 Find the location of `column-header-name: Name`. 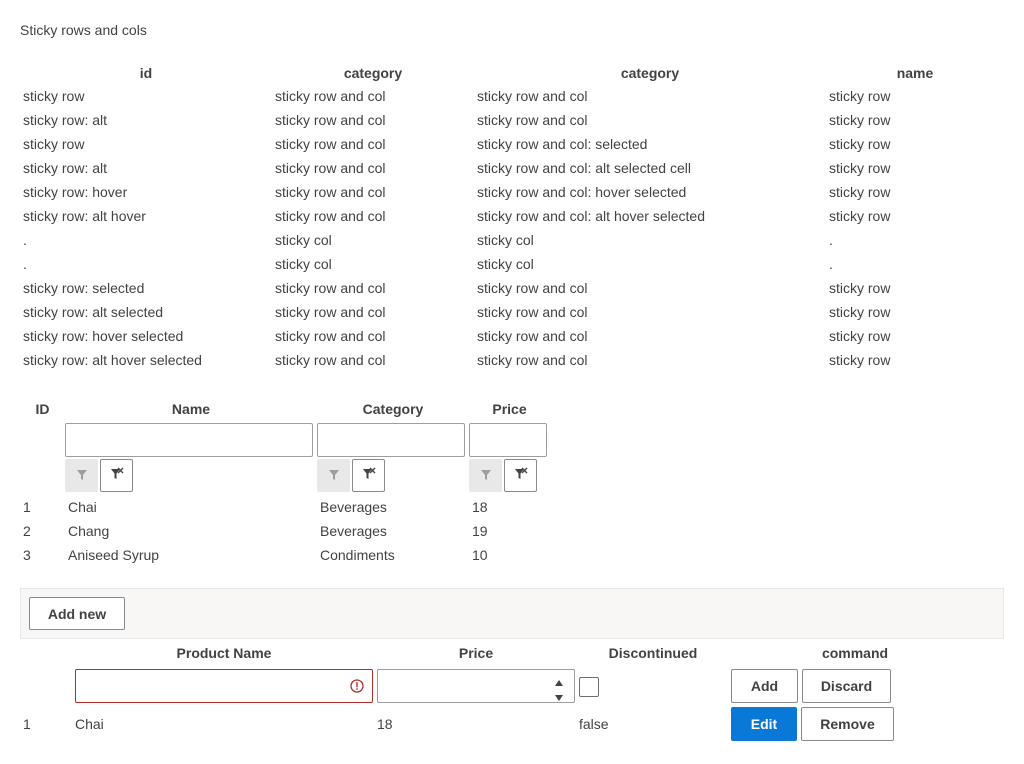

column-header-name: Name is located at coordinates (191, 409).